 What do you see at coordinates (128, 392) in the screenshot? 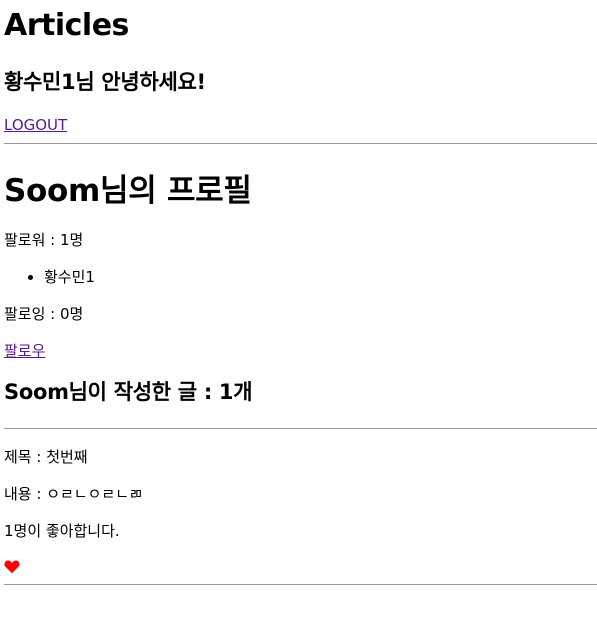
I see `articles-heading: Soom님이 작성한 글 : 1개` at bounding box center [128, 392].